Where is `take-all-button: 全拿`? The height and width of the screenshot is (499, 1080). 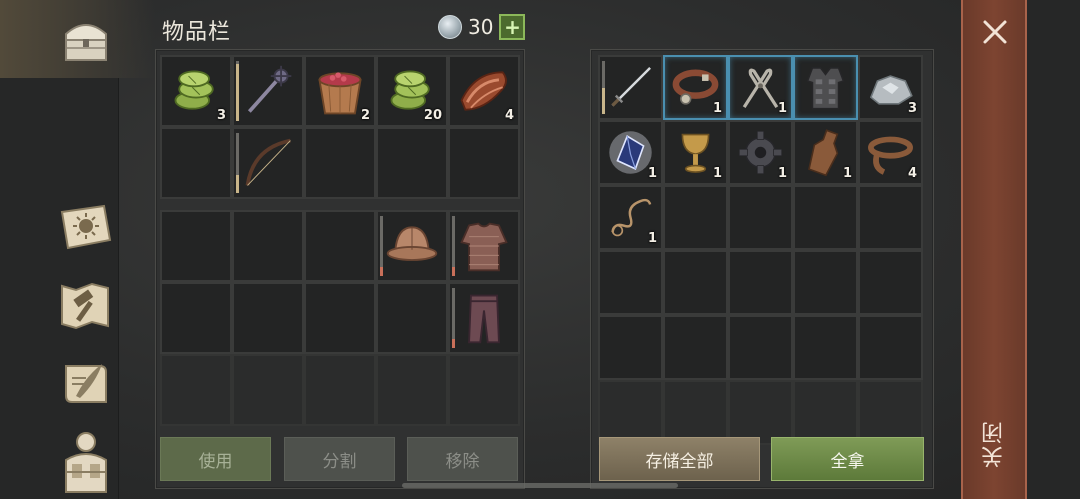
take-all-button: 全拿 is located at coordinates (847, 459).